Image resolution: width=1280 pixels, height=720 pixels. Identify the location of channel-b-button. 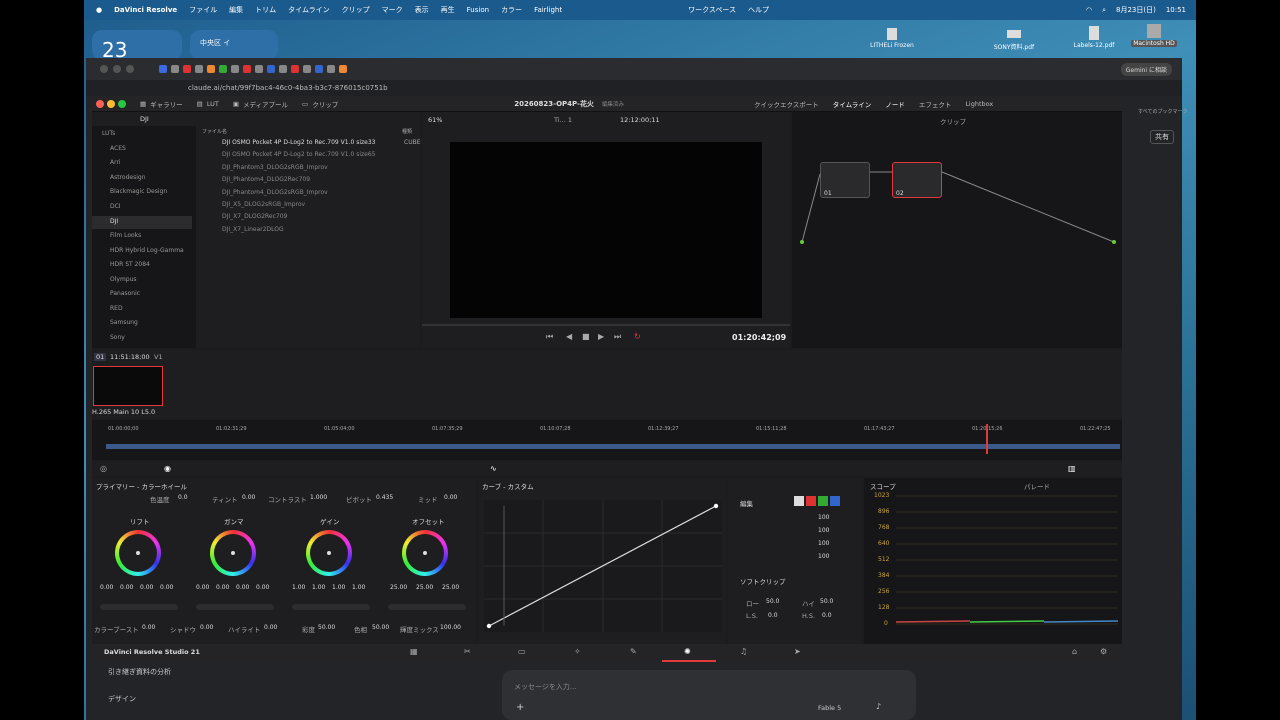
(835, 501).